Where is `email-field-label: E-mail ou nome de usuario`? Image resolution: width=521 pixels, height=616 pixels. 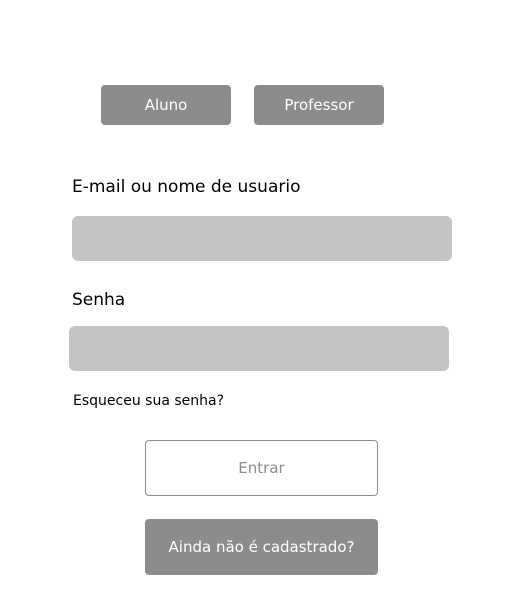 email-field-label: E-mail ou nome de usuario is located at coordinates (186, 187).